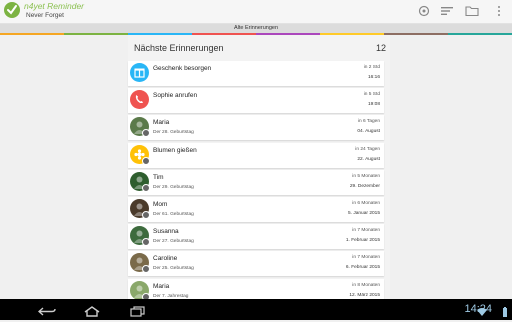 The height and width of the screenshot is (322, 512). Describe the element at coordinates (373, 105) in the screenshot. I see `reminder-date: 19:08` at that location.